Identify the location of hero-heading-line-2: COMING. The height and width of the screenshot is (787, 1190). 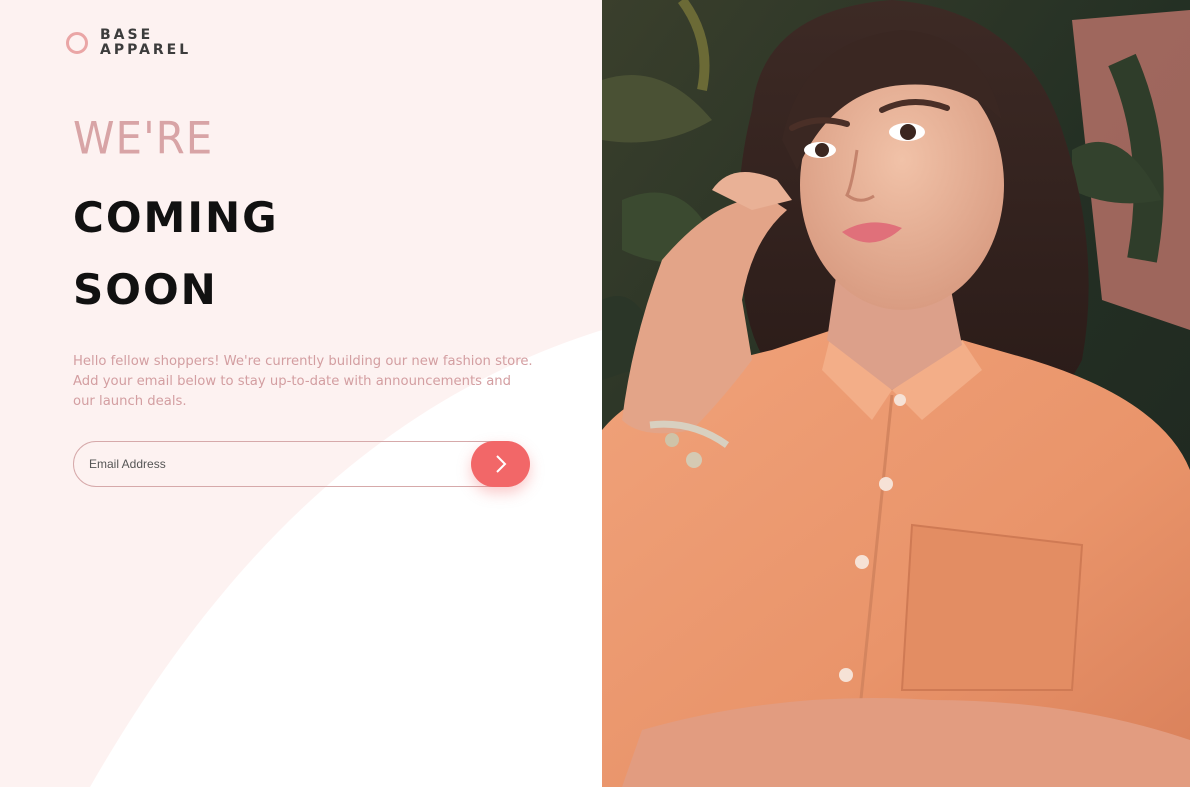
(176, 217).